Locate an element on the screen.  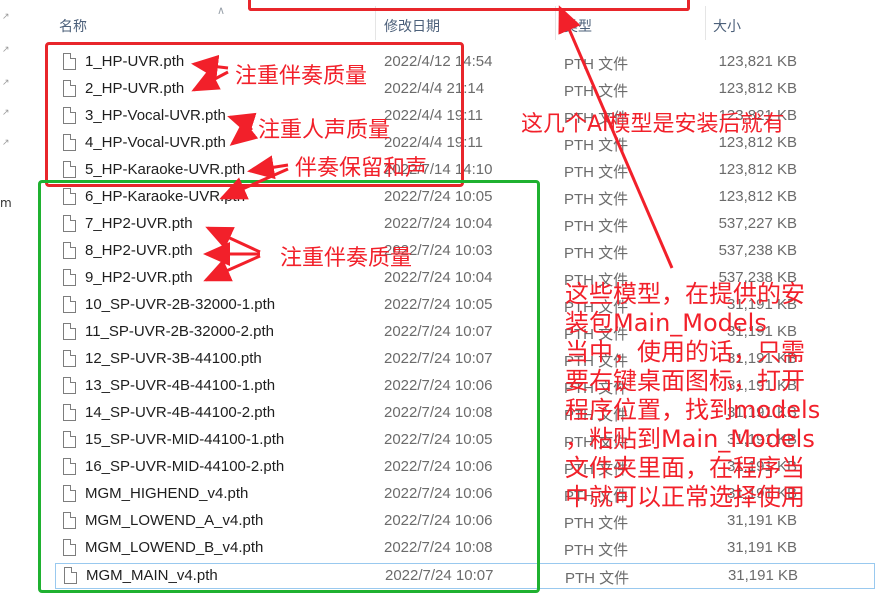
note-line: 文件夹里面，在程序当 is located at coordinates (685, 468).